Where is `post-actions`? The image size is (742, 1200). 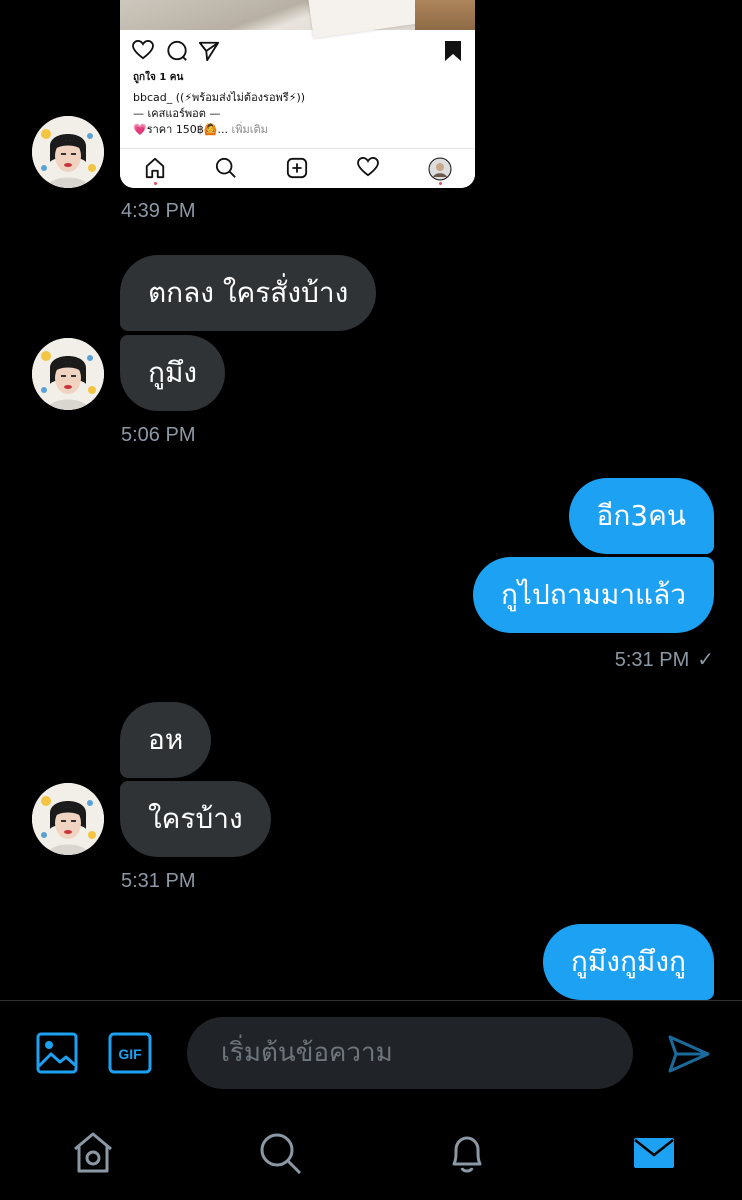 post-actions is located at coordinates (297, 52).